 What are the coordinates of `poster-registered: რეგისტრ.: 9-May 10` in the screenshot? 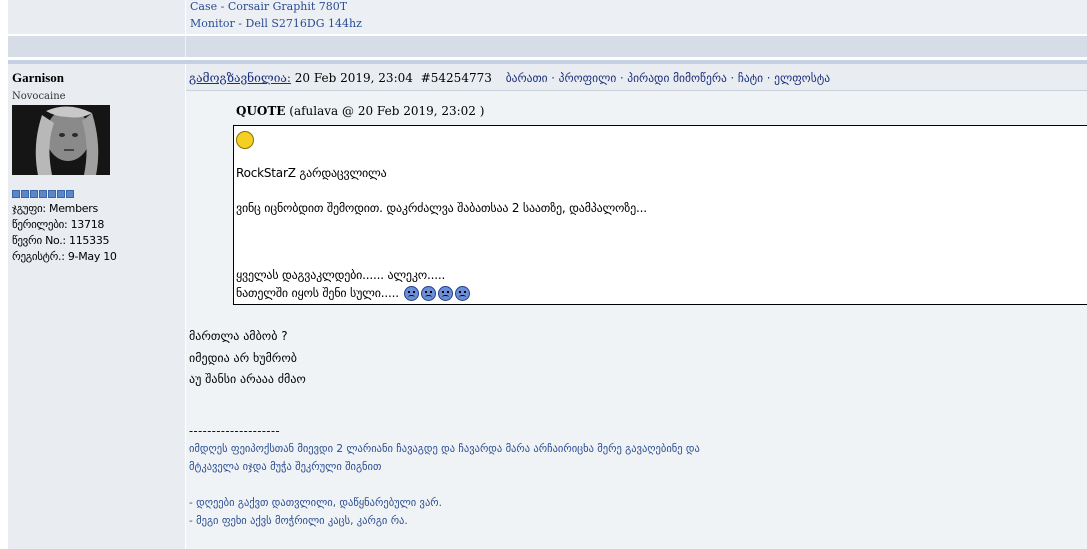 It's located at (64, 256).